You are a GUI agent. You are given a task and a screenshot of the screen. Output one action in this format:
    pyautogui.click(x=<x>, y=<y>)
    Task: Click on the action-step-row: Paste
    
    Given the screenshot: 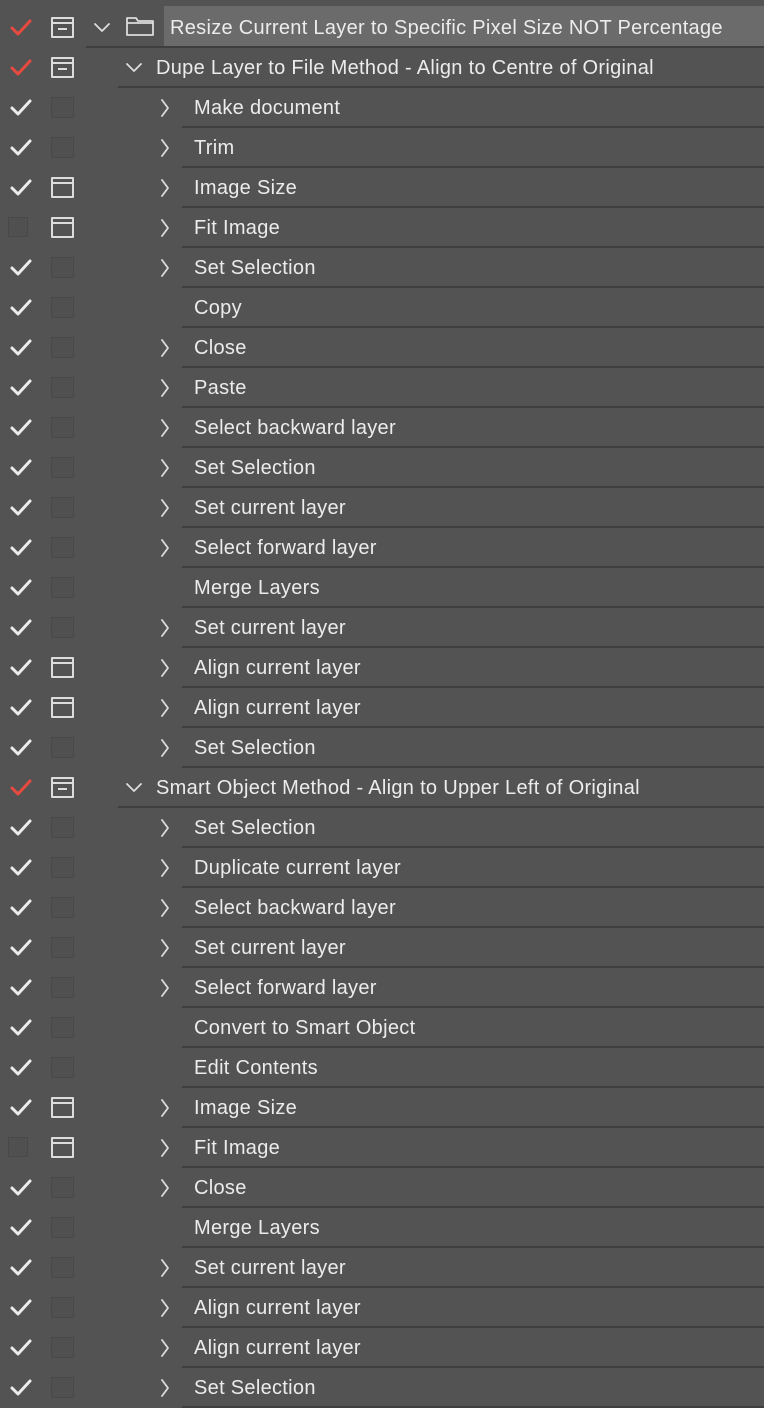 What is the action you would take?
    pyautogui.click(x=382, y=388)
    